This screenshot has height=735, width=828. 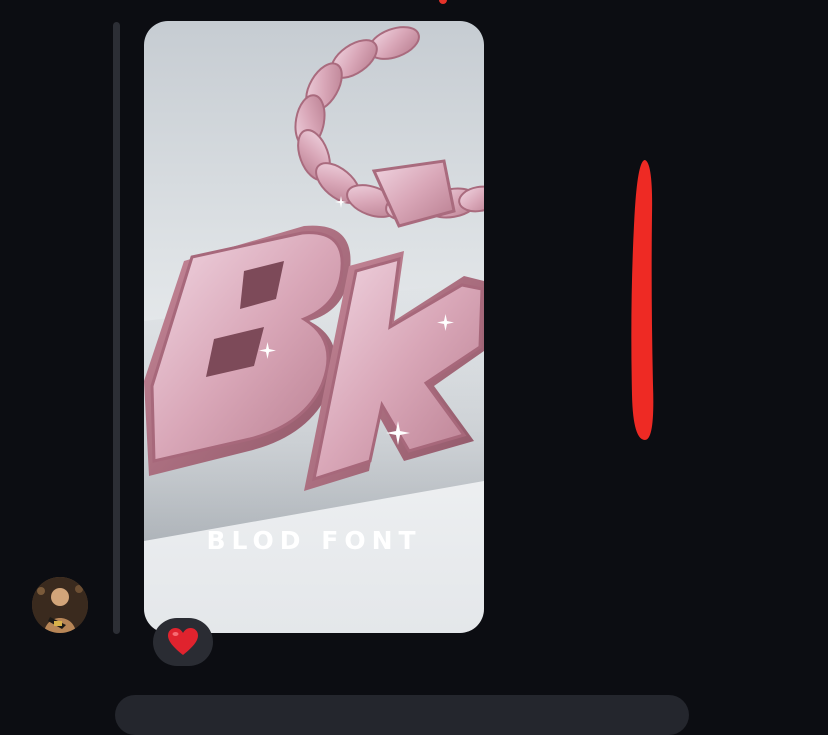 What do you see at coordinates (116, 328) in the screenshot?
I see `thread-line` at bounding box center [116, 328].